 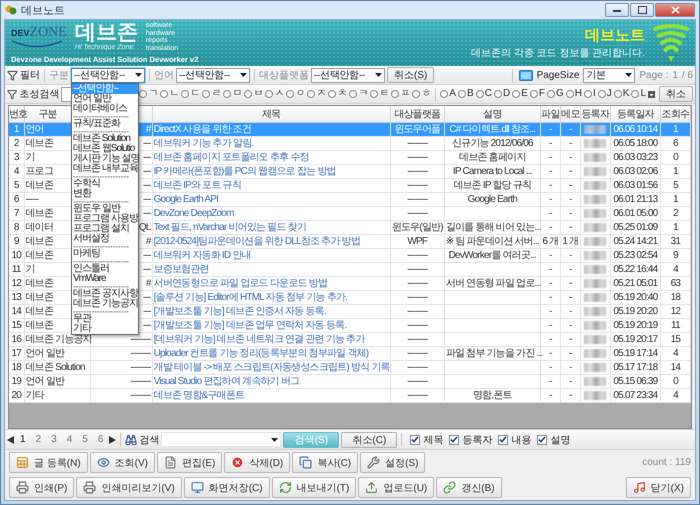 I want to click on radio-label: E, so click(x=524, y=94).